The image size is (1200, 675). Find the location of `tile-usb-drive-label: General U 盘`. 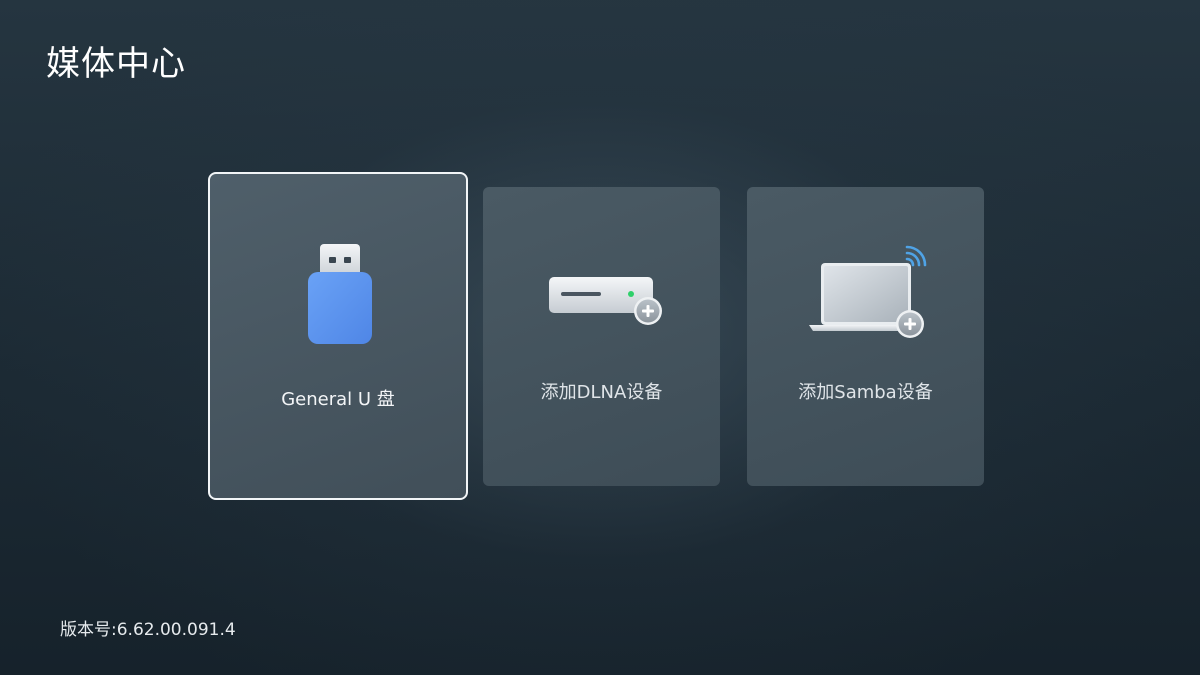

tile-usb-drive-label: General U 盘 is located at coordinates (338, 399).